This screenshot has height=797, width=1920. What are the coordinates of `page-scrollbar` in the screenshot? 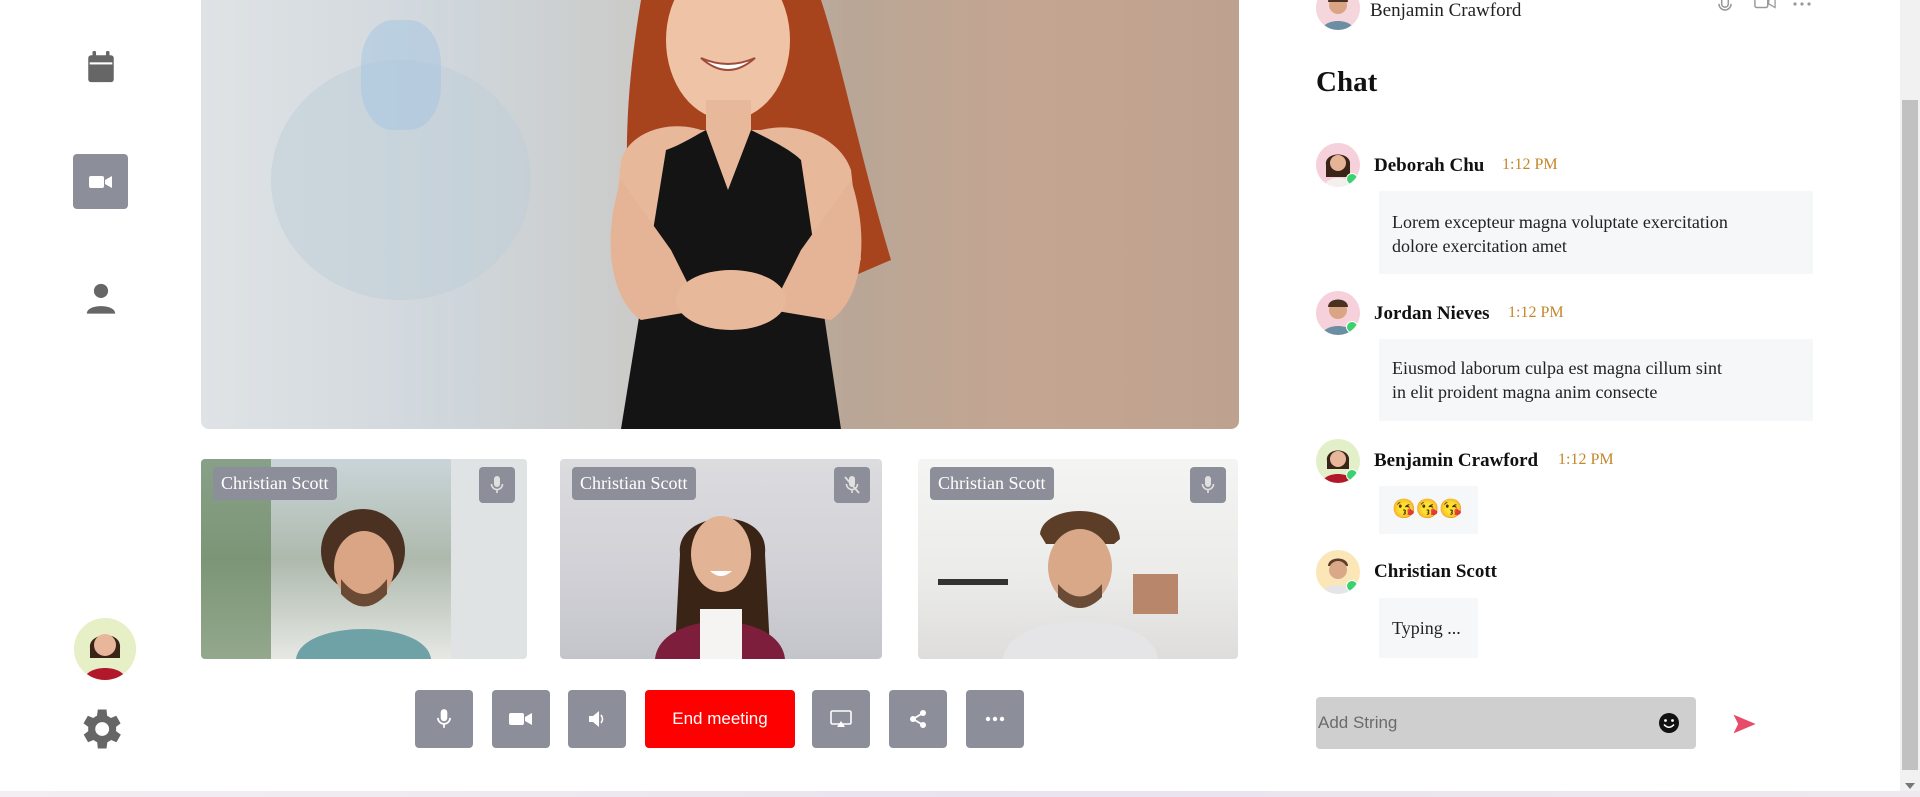 It's located at (1910, 398).